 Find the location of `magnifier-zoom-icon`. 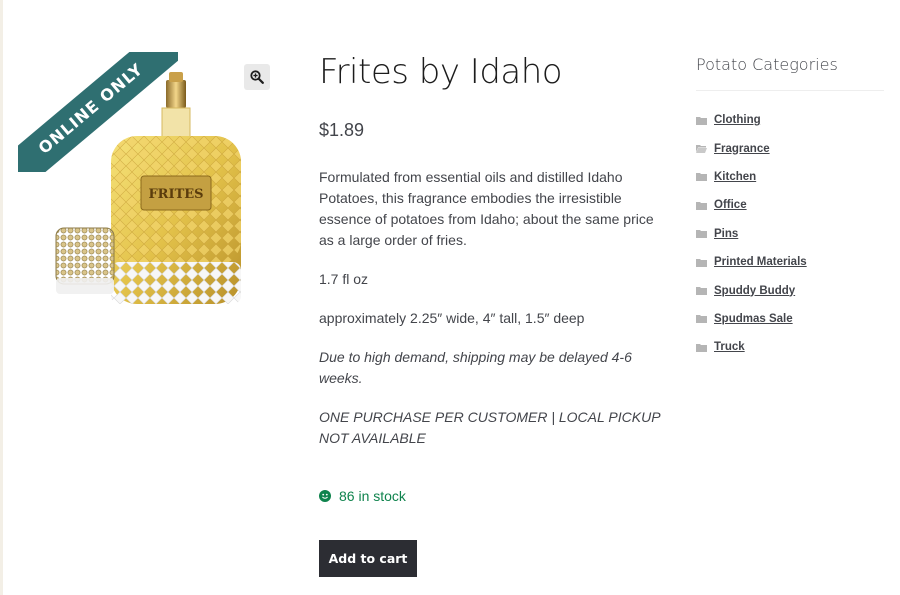

magnifier-zoom-icon is located at coordinates (257, 77).